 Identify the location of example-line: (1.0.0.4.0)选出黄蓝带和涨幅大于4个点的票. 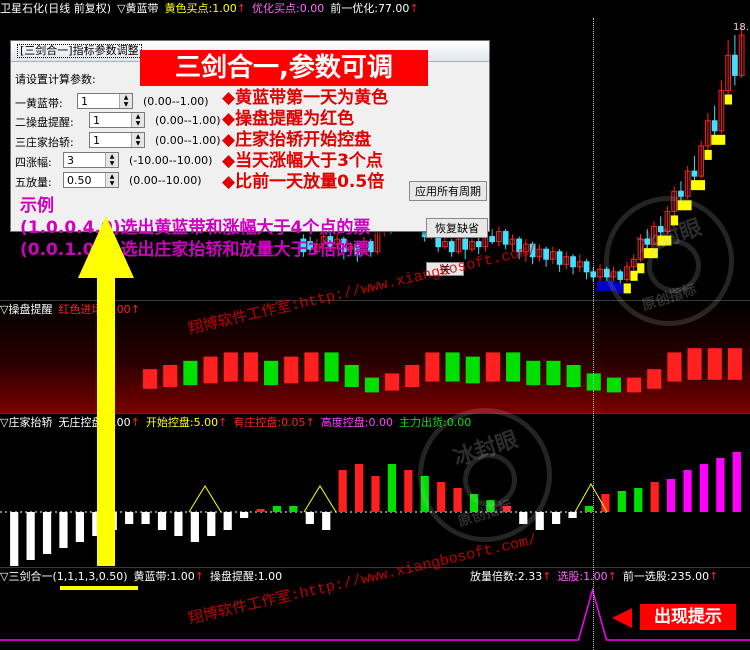
(195, 228).